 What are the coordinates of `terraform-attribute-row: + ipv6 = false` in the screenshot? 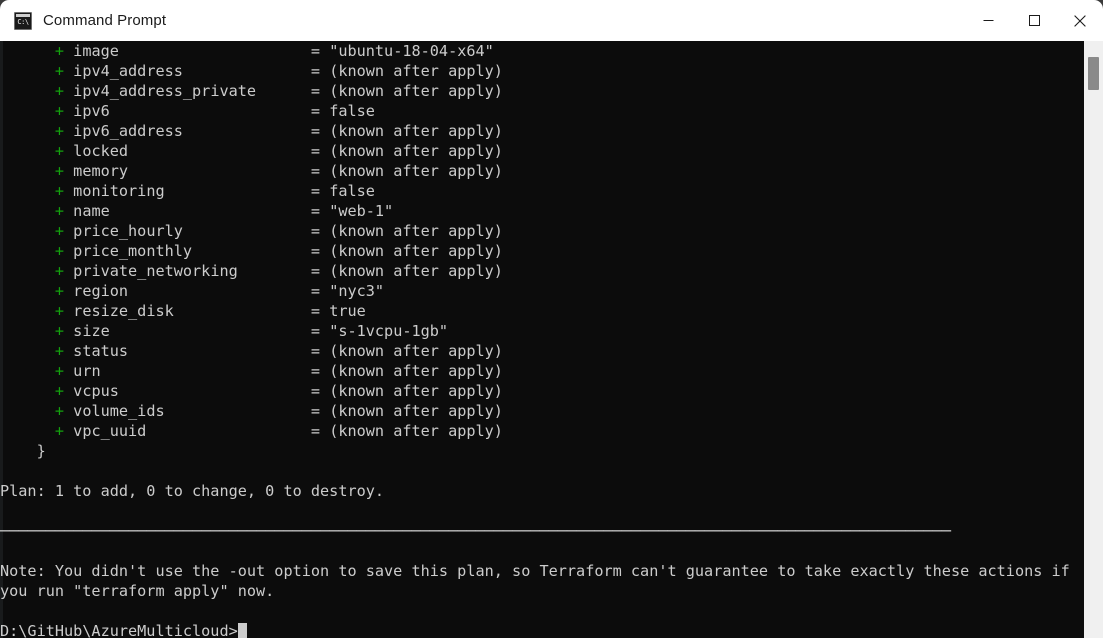 It's located at (214, 111).